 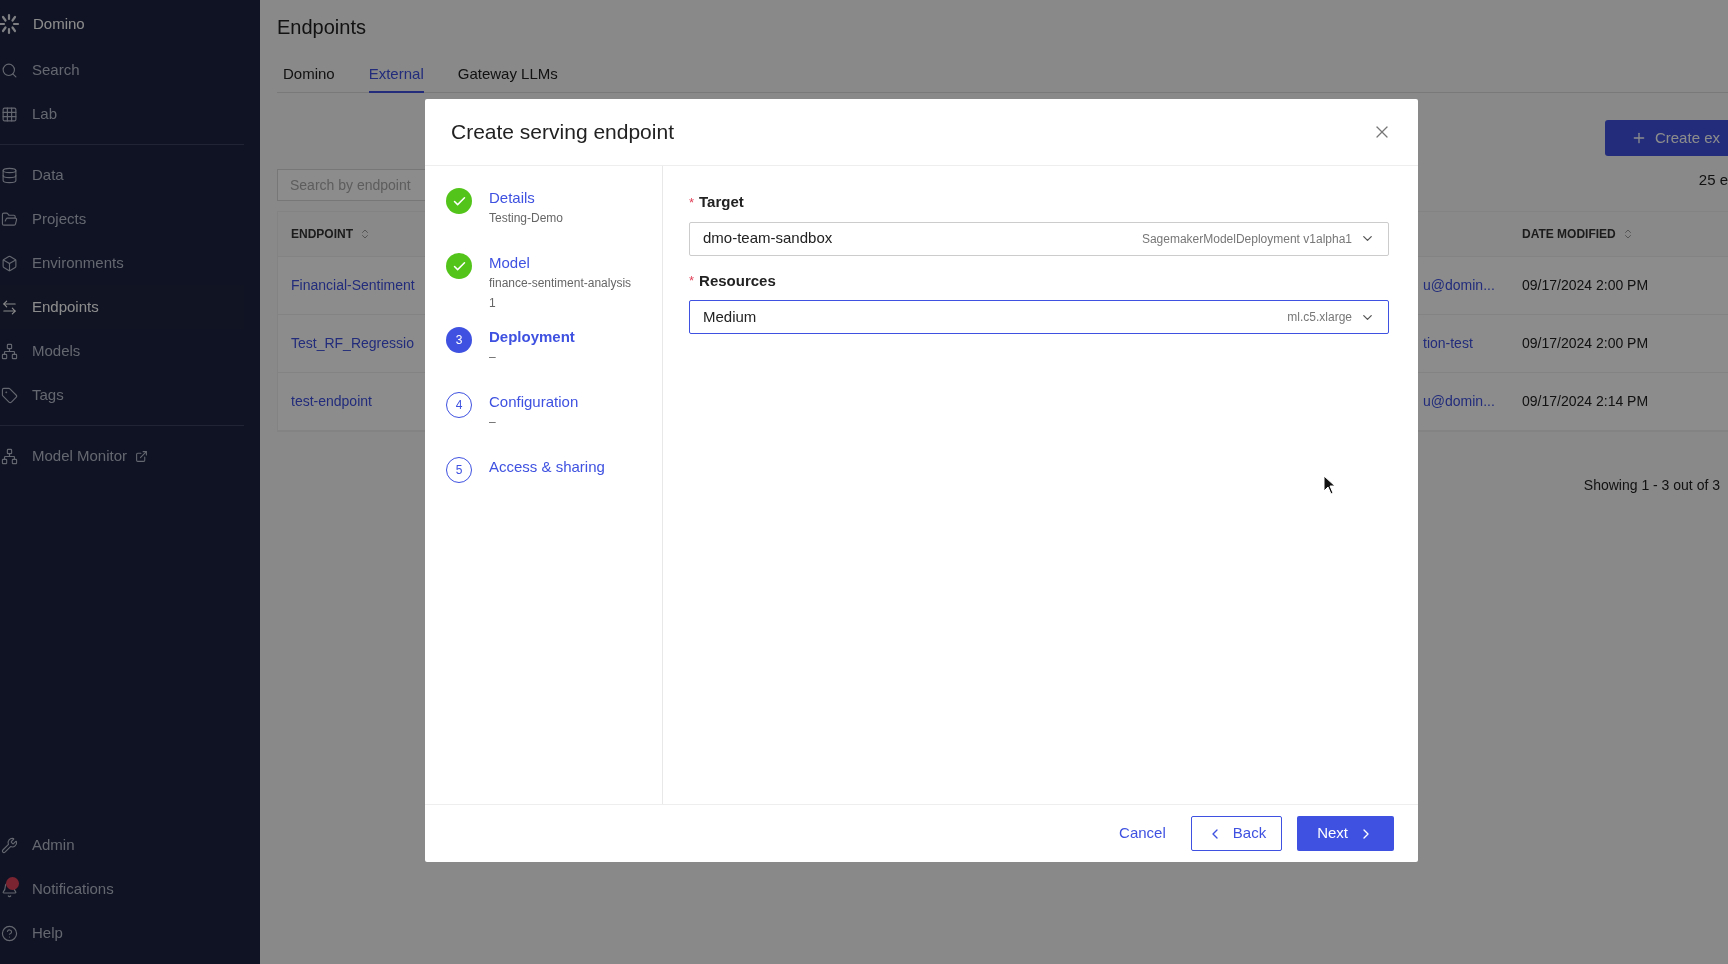 What do you see at coordinates (9, 219) in the screenshot?
I see `folder-icon` at bounding box center [9, 219].